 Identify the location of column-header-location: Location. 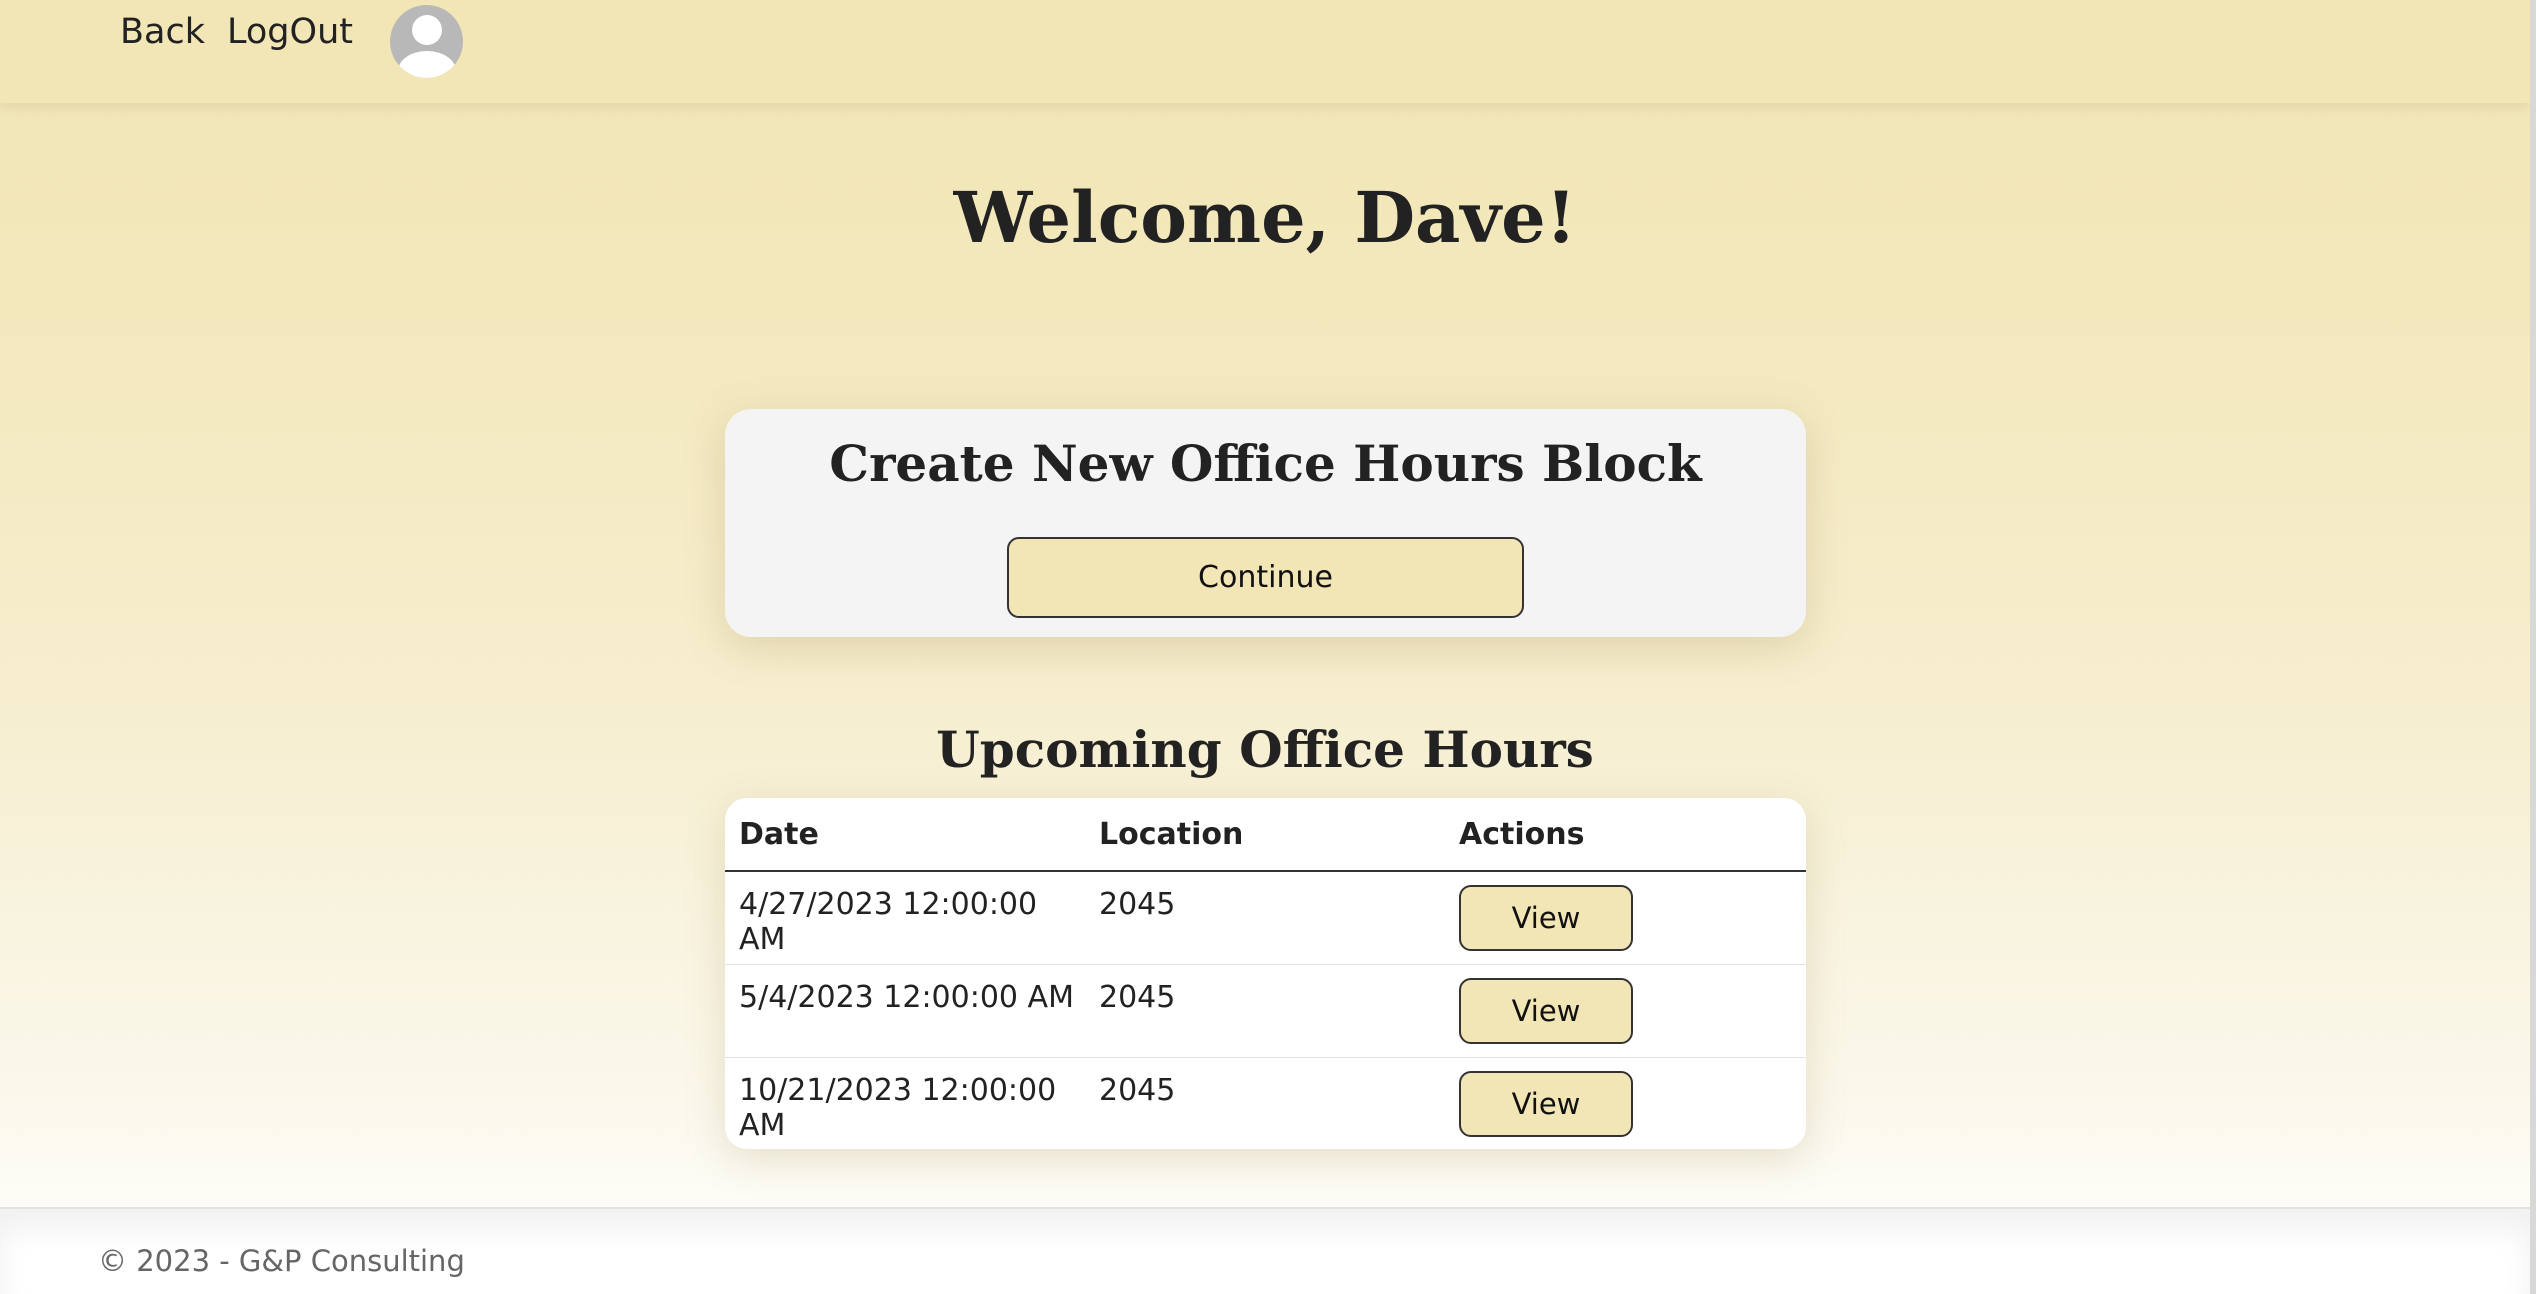
(1265, 835).